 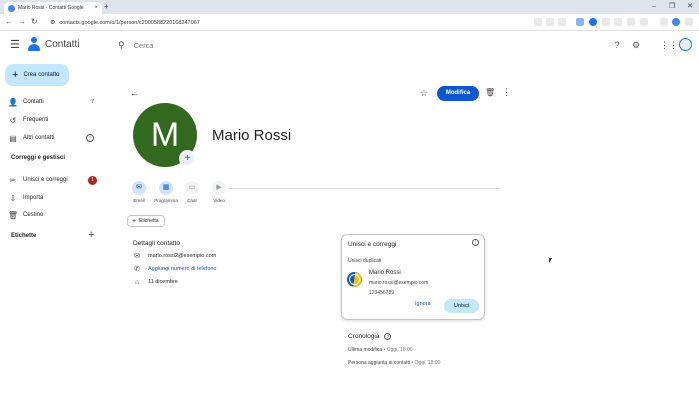 I want to click on duplicate-name: Mario Rossi, so click(x=385, y=273).